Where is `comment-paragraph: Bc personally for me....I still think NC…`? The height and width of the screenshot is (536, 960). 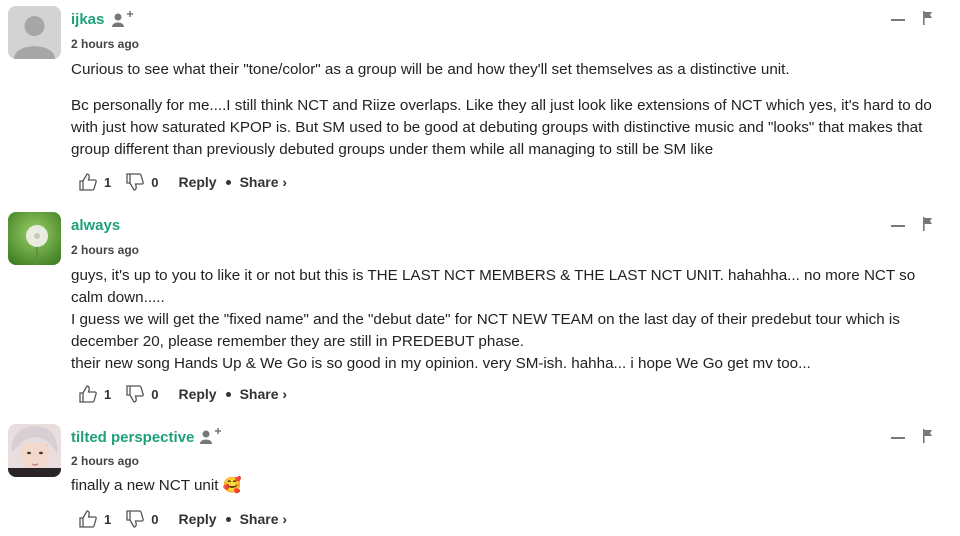
comment-paragraph: Bc personally for me....I still think NC… is located at coordinates (504, 127).